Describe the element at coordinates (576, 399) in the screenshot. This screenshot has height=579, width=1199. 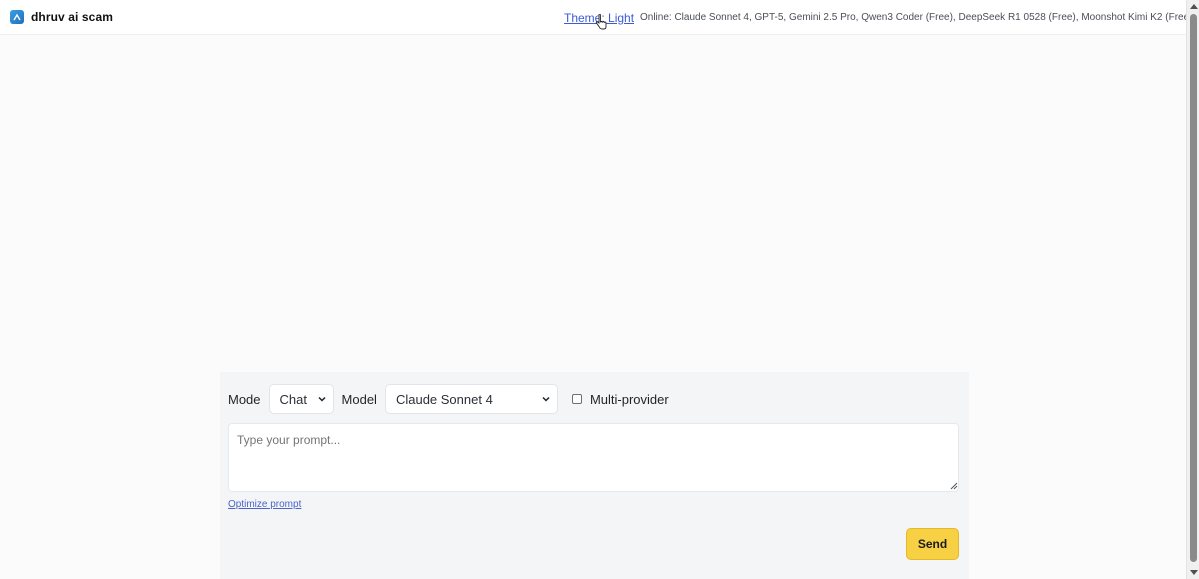
I see `multi-provider-checkbox` at that location.